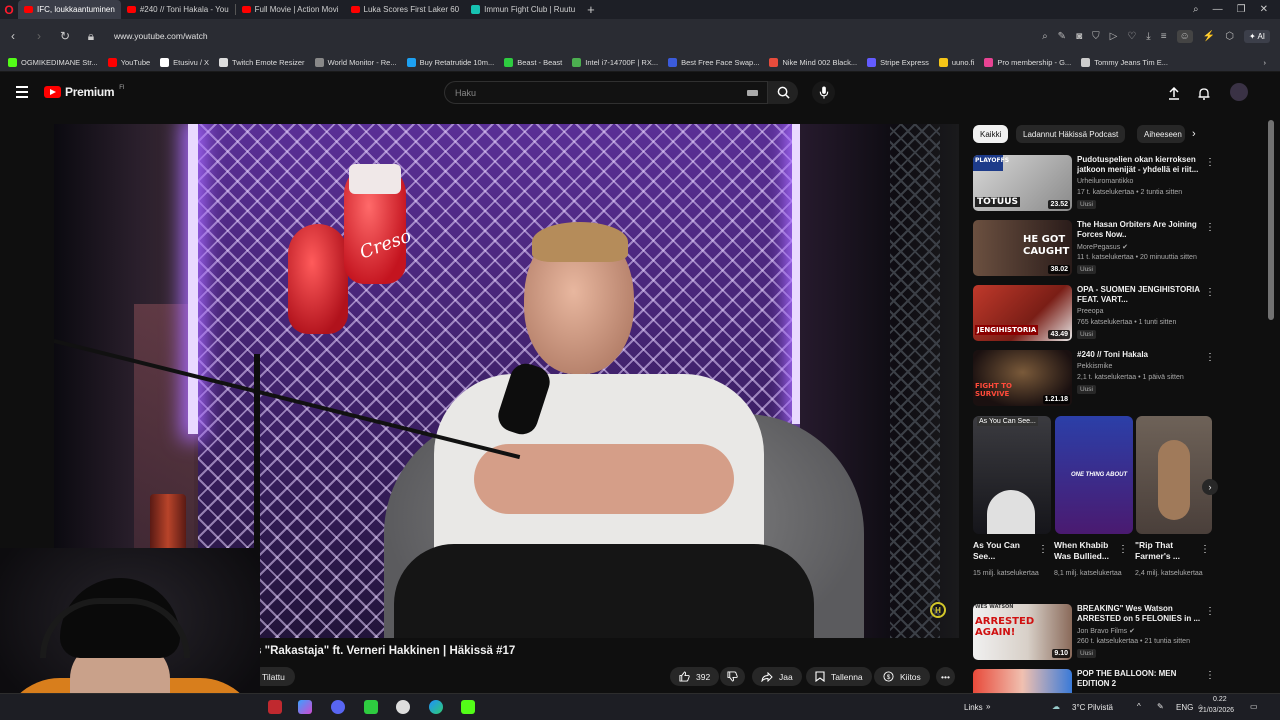 This screenshot has height=720, width=1280. What do you see at coordinates (1142, 679) in the screenshot?
I see `rec-title: POP THE BALLOON: MEN EDITION 2` at bounding box center [1142, 679].